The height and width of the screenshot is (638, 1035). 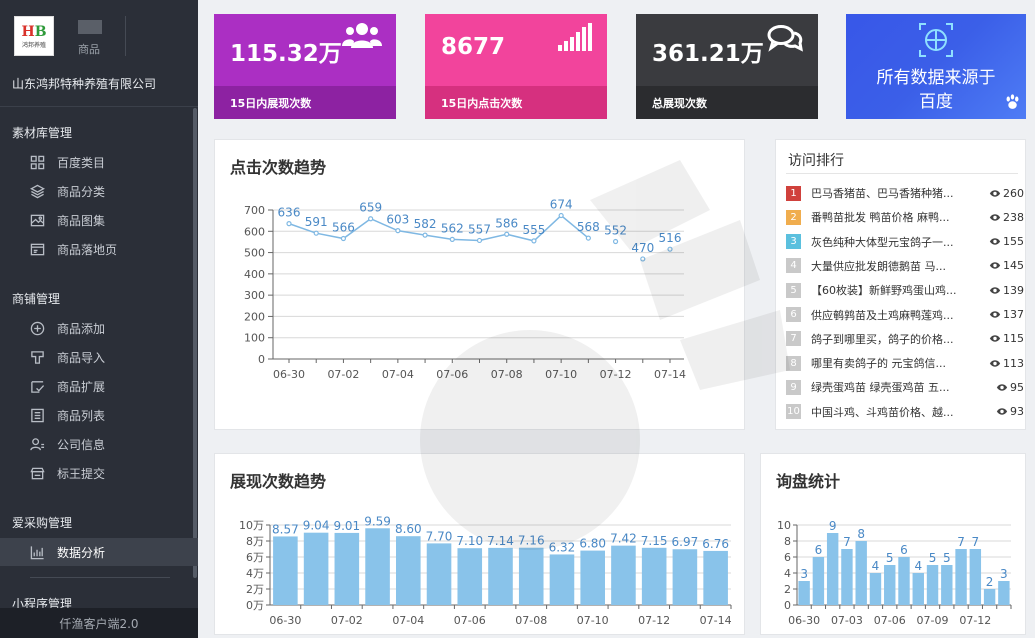 What do you see at coordinates (81, 162) in the screenshot?
I see `sidebar-item-label: 百度类目` at bounding box center [81, 162].